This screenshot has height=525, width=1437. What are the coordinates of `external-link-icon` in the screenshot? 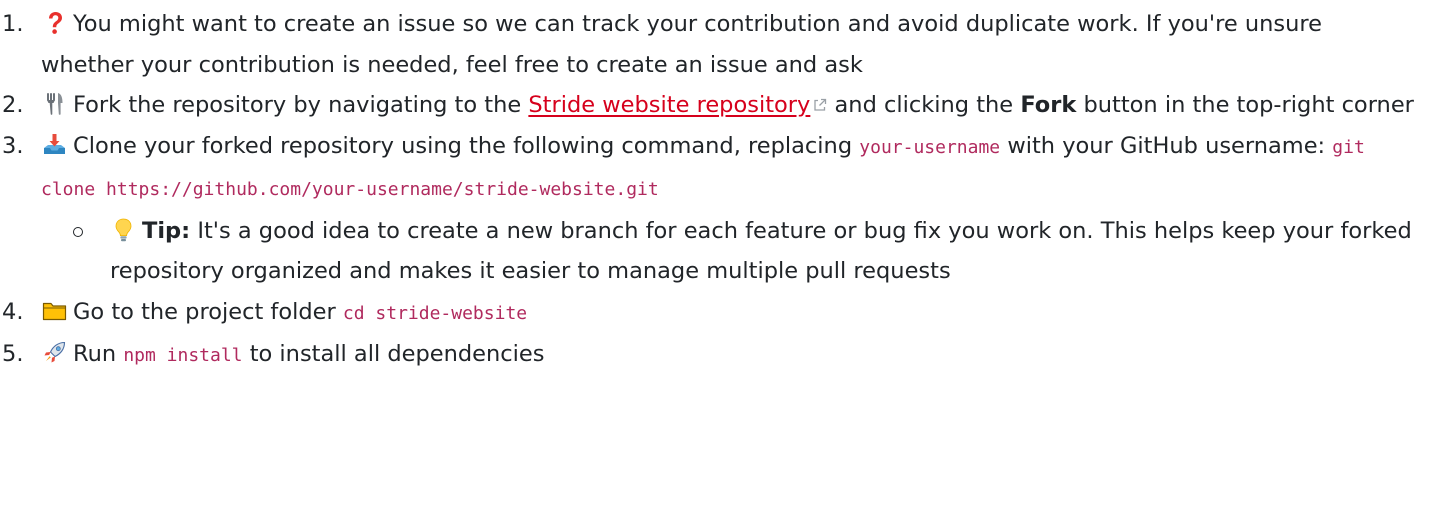 It's located at (820, 105).